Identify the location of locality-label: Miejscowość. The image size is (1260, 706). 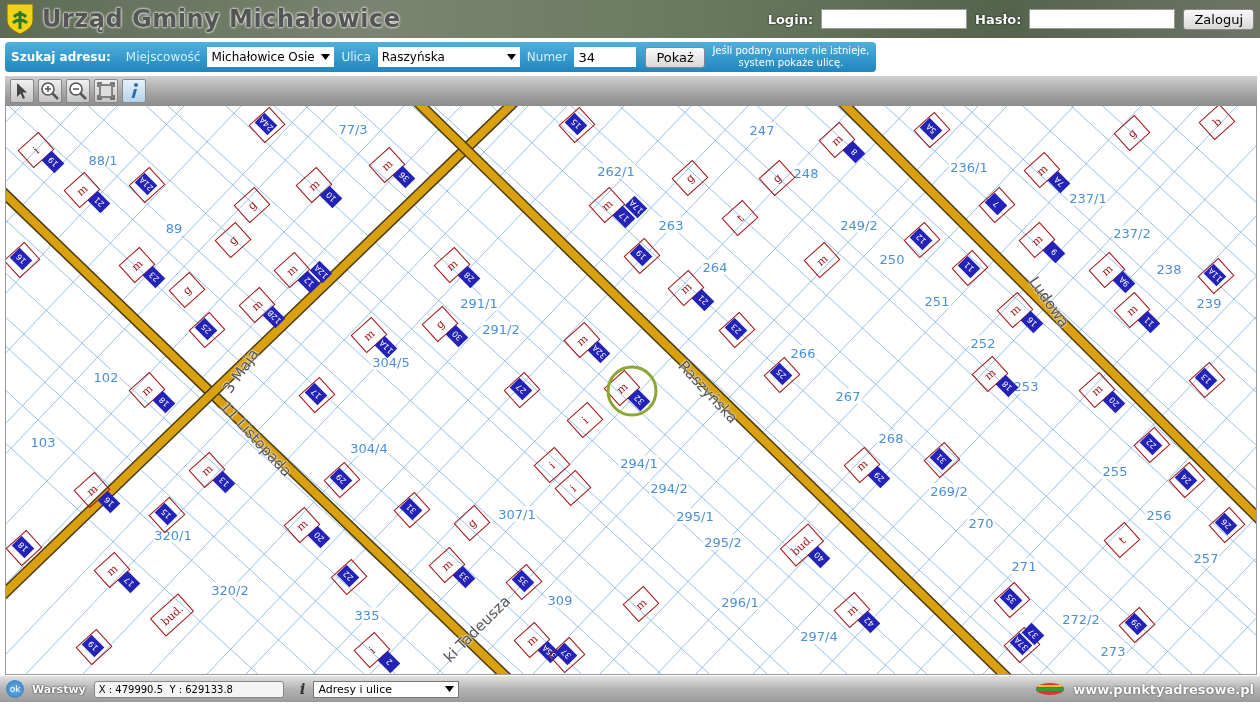
(163, 57).